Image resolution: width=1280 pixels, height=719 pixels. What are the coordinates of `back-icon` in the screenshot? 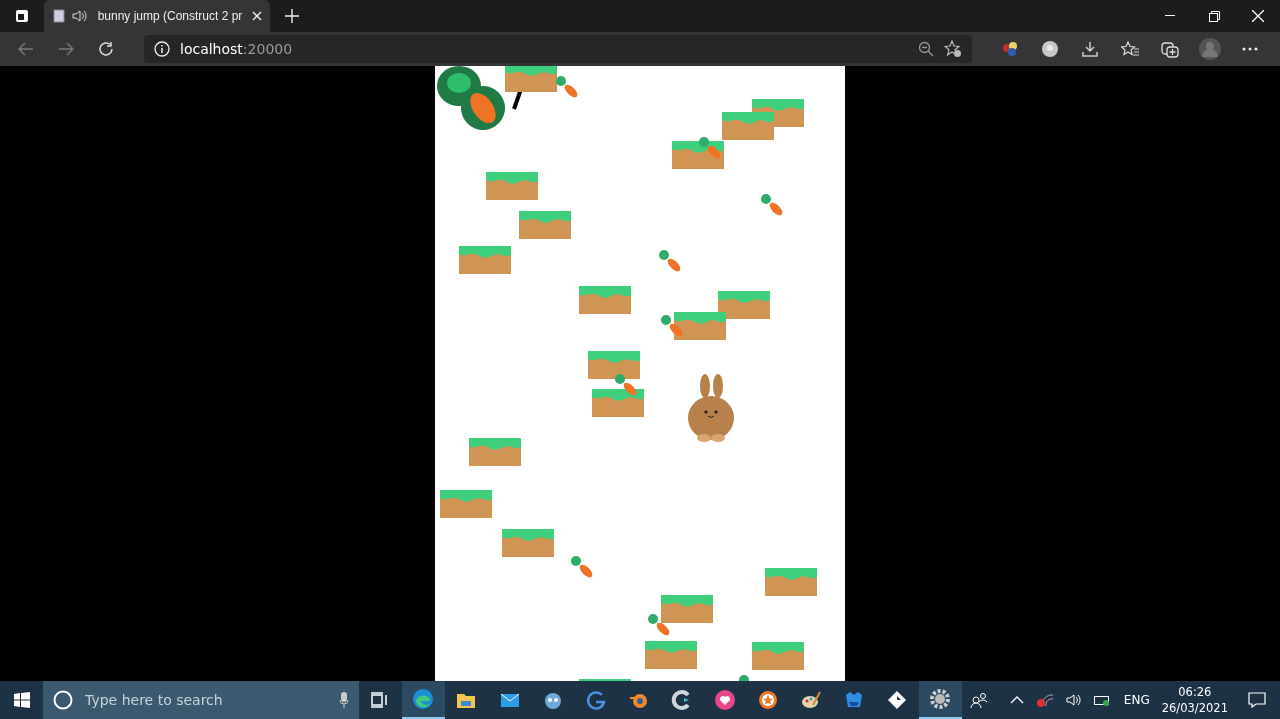 It's located at (26, 49).